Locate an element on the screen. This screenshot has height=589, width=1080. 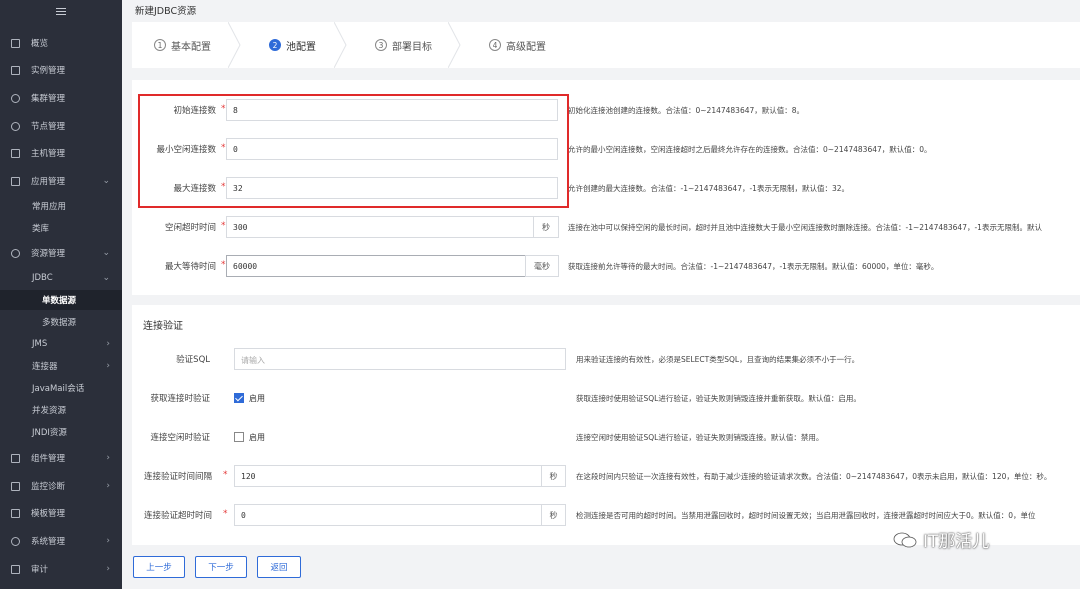
sidebar-item-libraries: 类库 is located at coordinates (61, 228).